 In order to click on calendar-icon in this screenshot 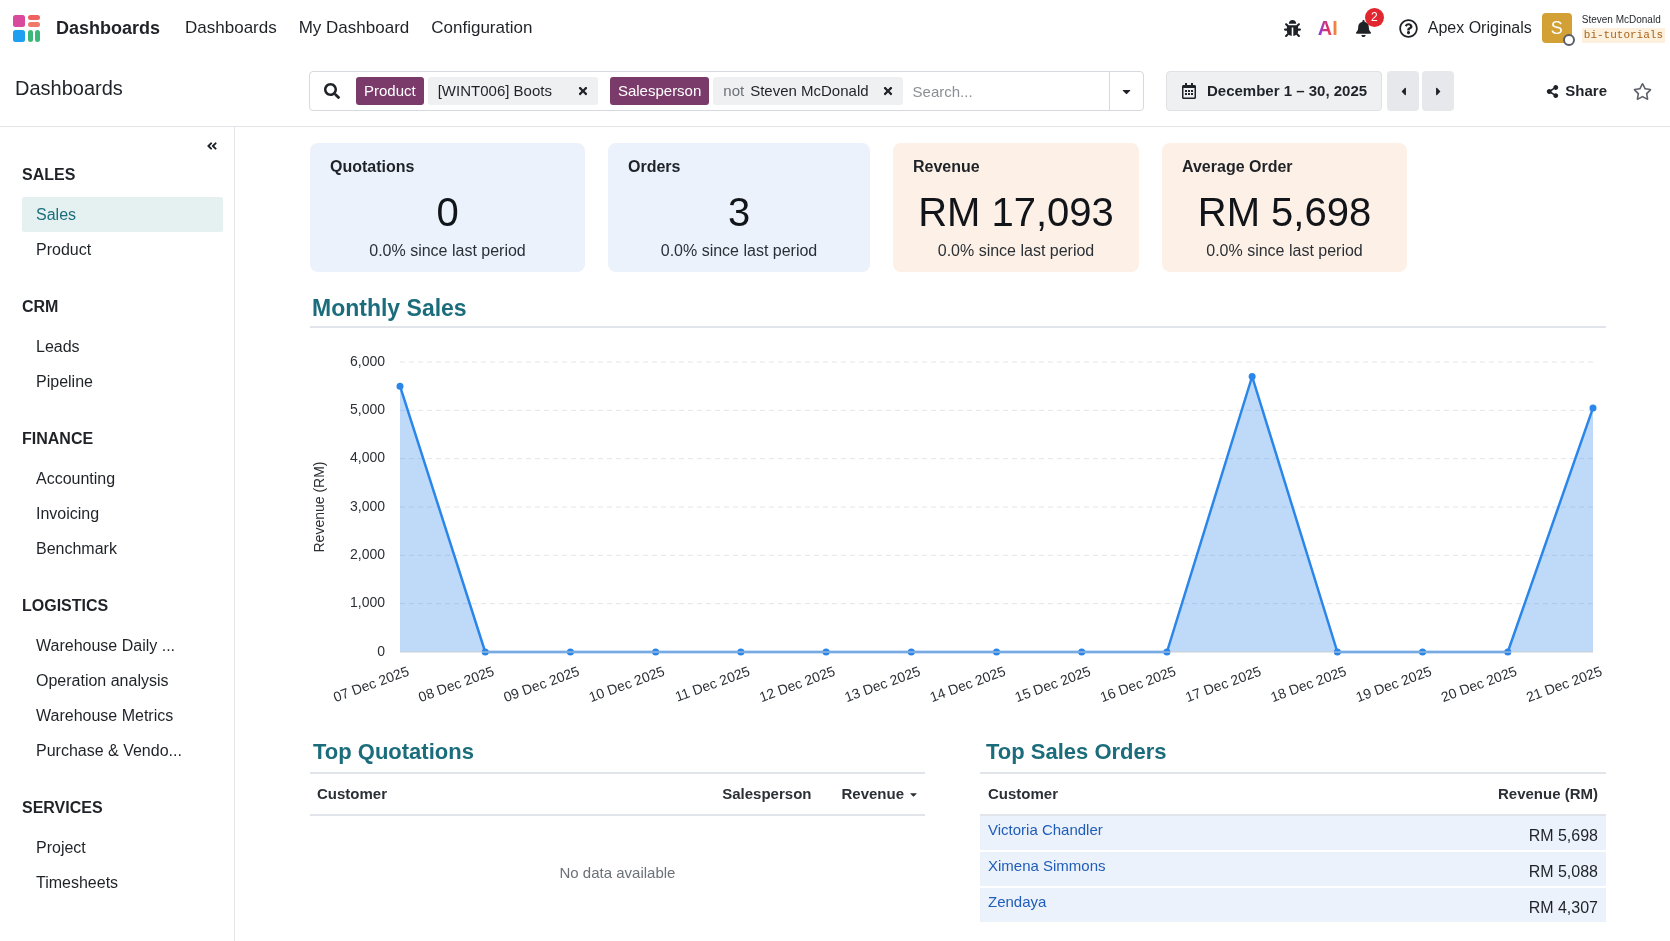, I will do `click(1189, 91)`.